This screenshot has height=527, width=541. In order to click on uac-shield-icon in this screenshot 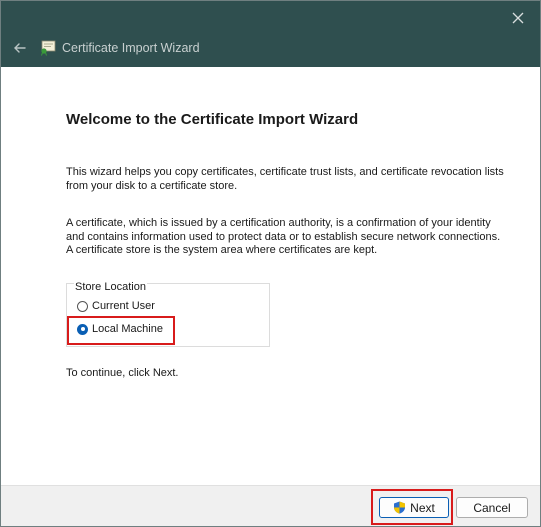, I will do `click(400, 507)`.